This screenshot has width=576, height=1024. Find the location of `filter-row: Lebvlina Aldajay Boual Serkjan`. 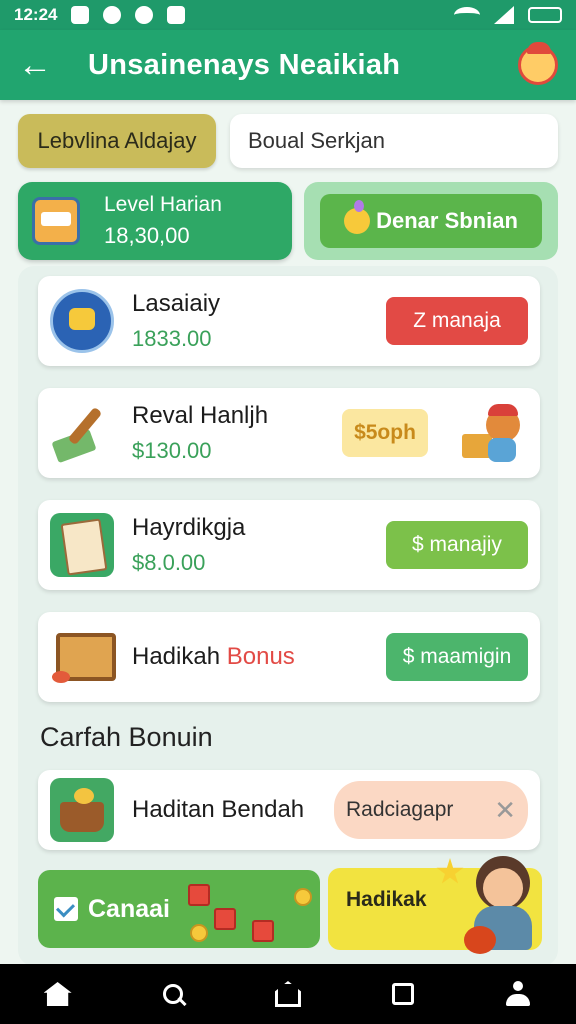

filter-row: Lebvlina Aldajay Boual Serkjan is located at coordinates (288, 141).